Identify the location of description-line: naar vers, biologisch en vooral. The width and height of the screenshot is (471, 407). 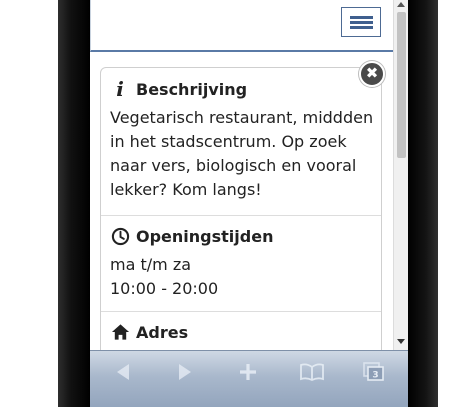
(233, 165).